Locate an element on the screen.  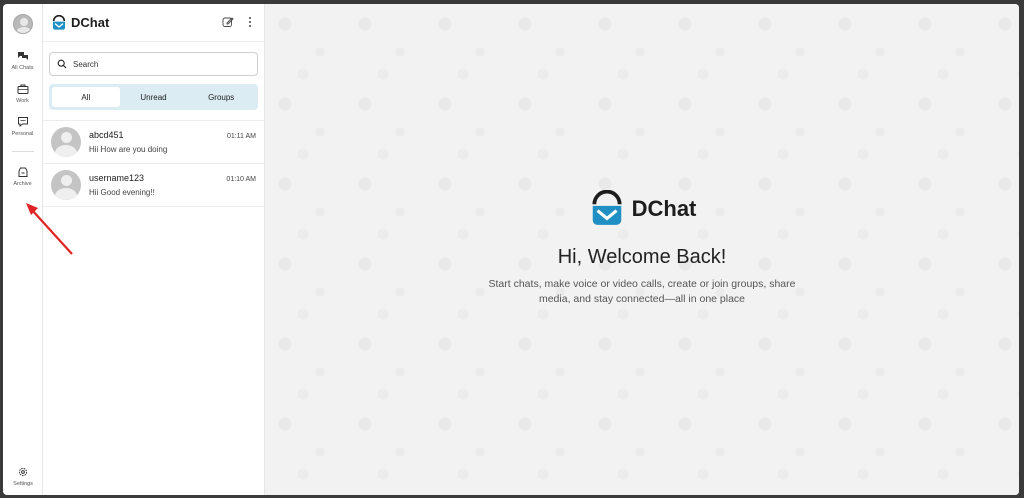
brand: DChat is located at coordinates (80, 22).